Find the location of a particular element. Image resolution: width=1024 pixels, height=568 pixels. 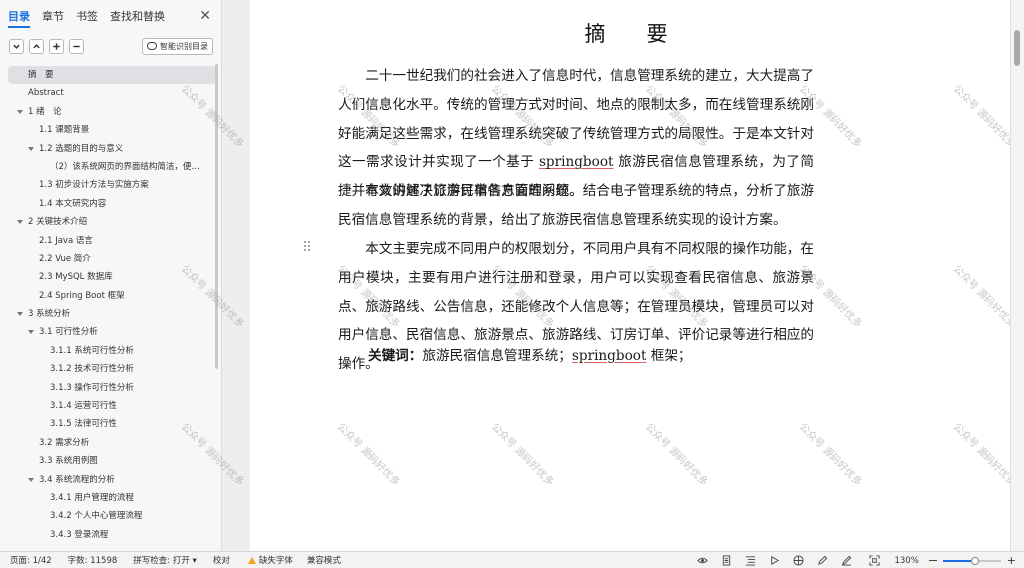

toc-item-label: 2.1 Java 语言 is located at coordinates (66, 240).